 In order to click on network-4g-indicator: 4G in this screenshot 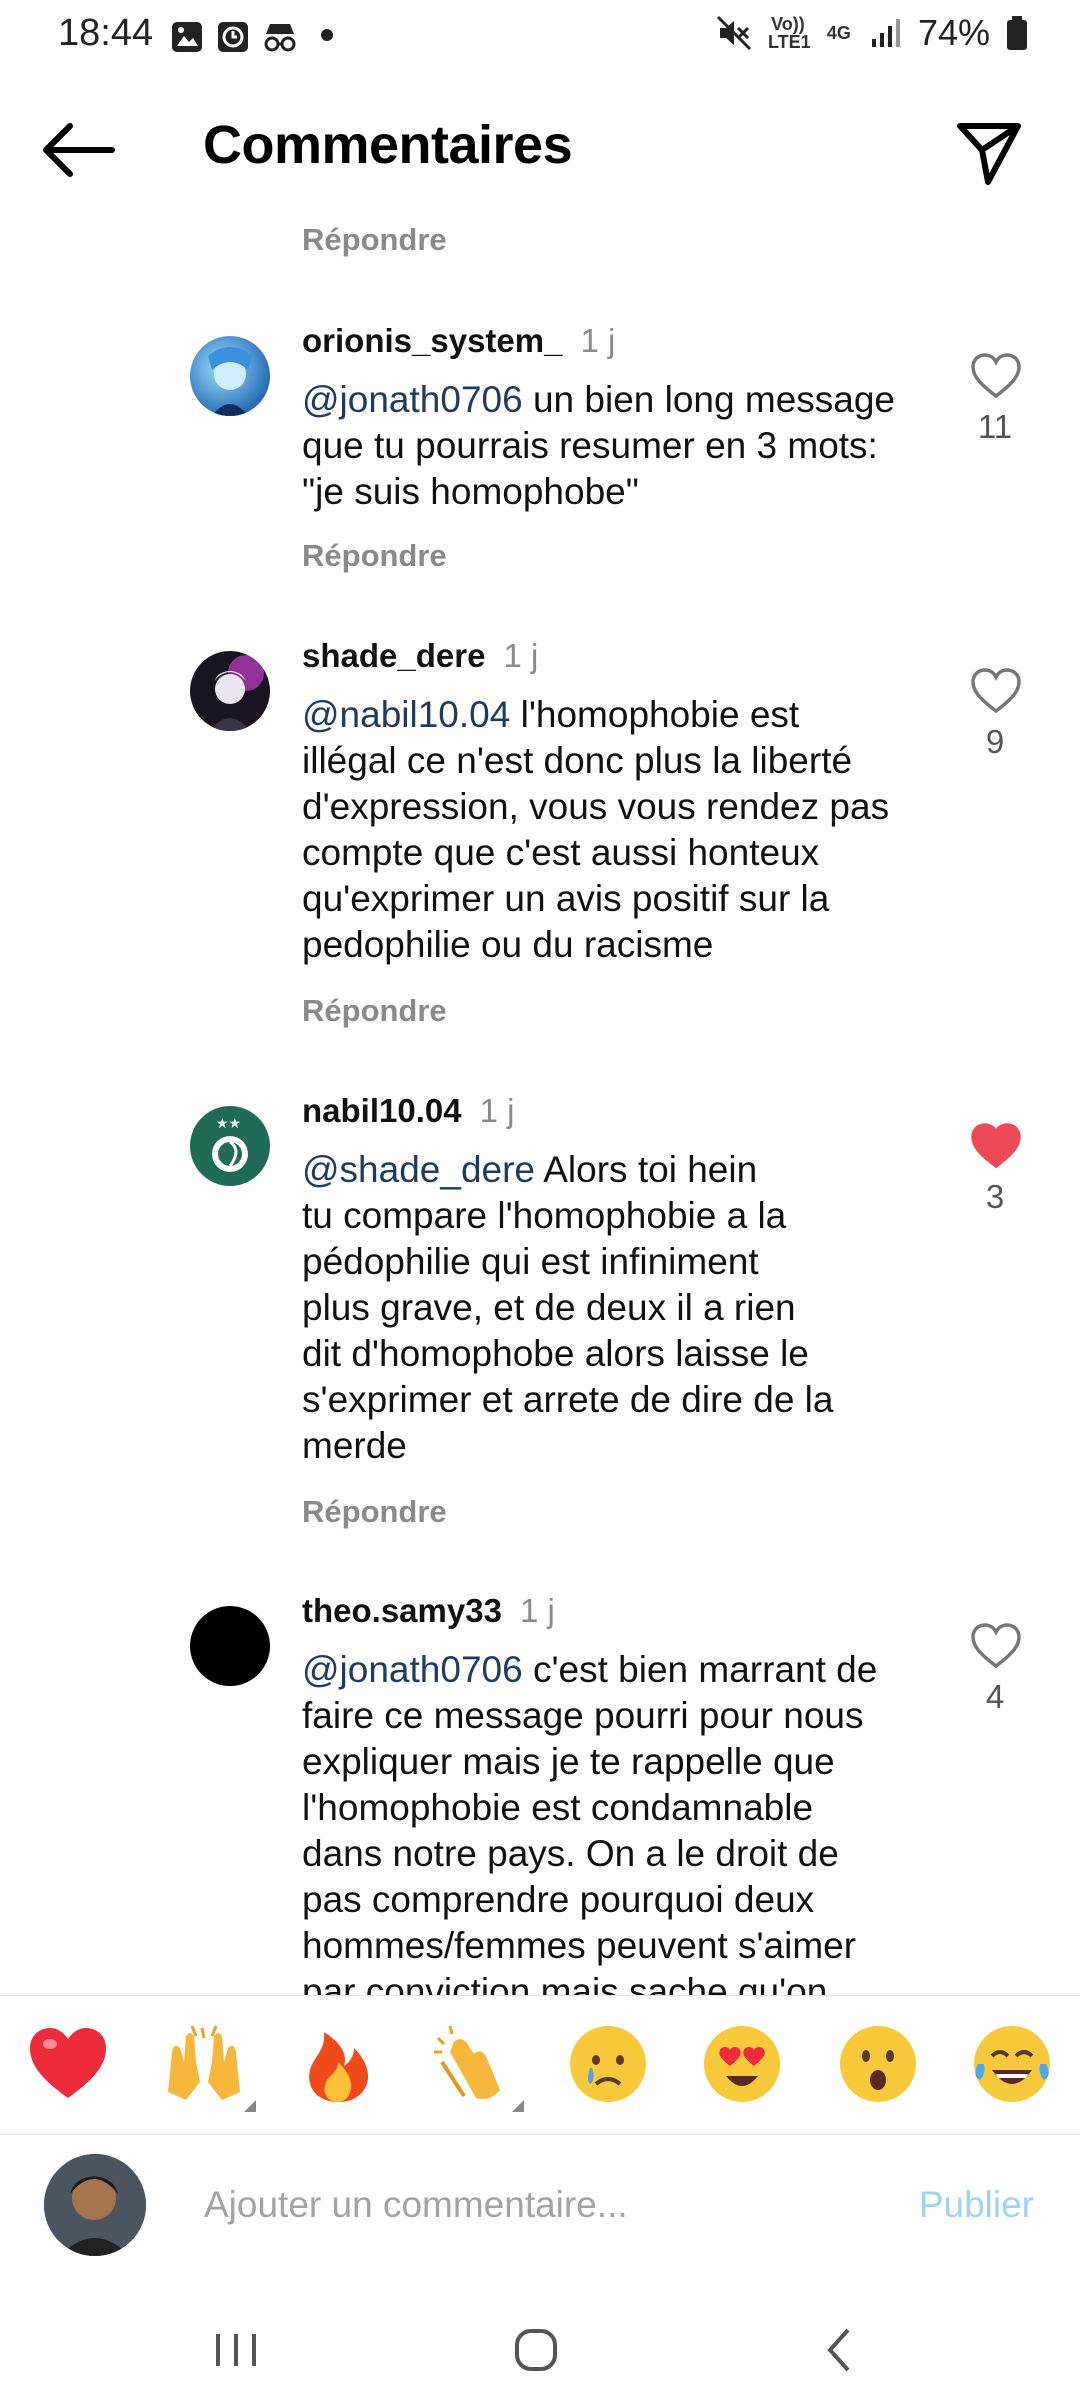, I will do `click(838, 33)`.